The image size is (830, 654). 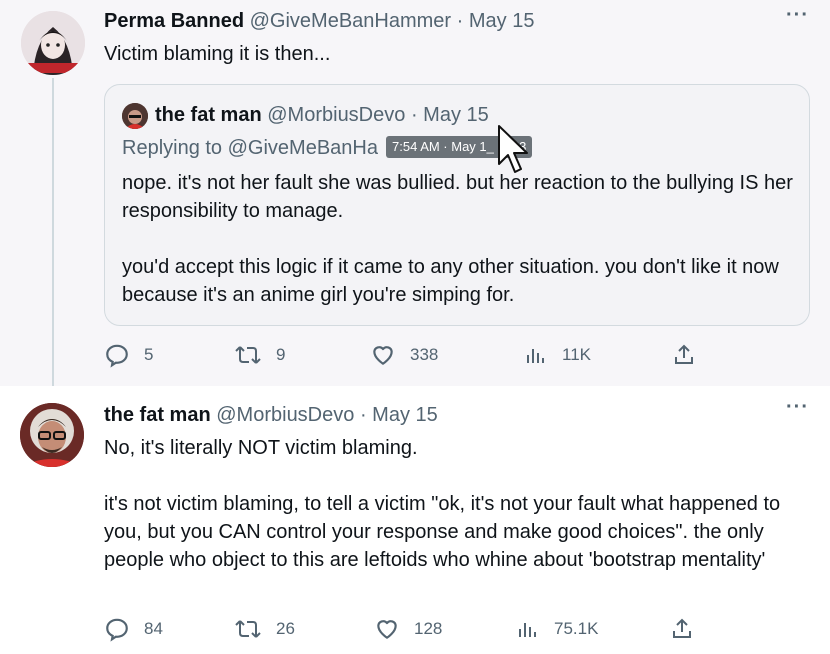 What do you see at coordinates (208, 115) in the screenshot?
I see `quote-author-name: the fat man` at bounding box center [208, 115].